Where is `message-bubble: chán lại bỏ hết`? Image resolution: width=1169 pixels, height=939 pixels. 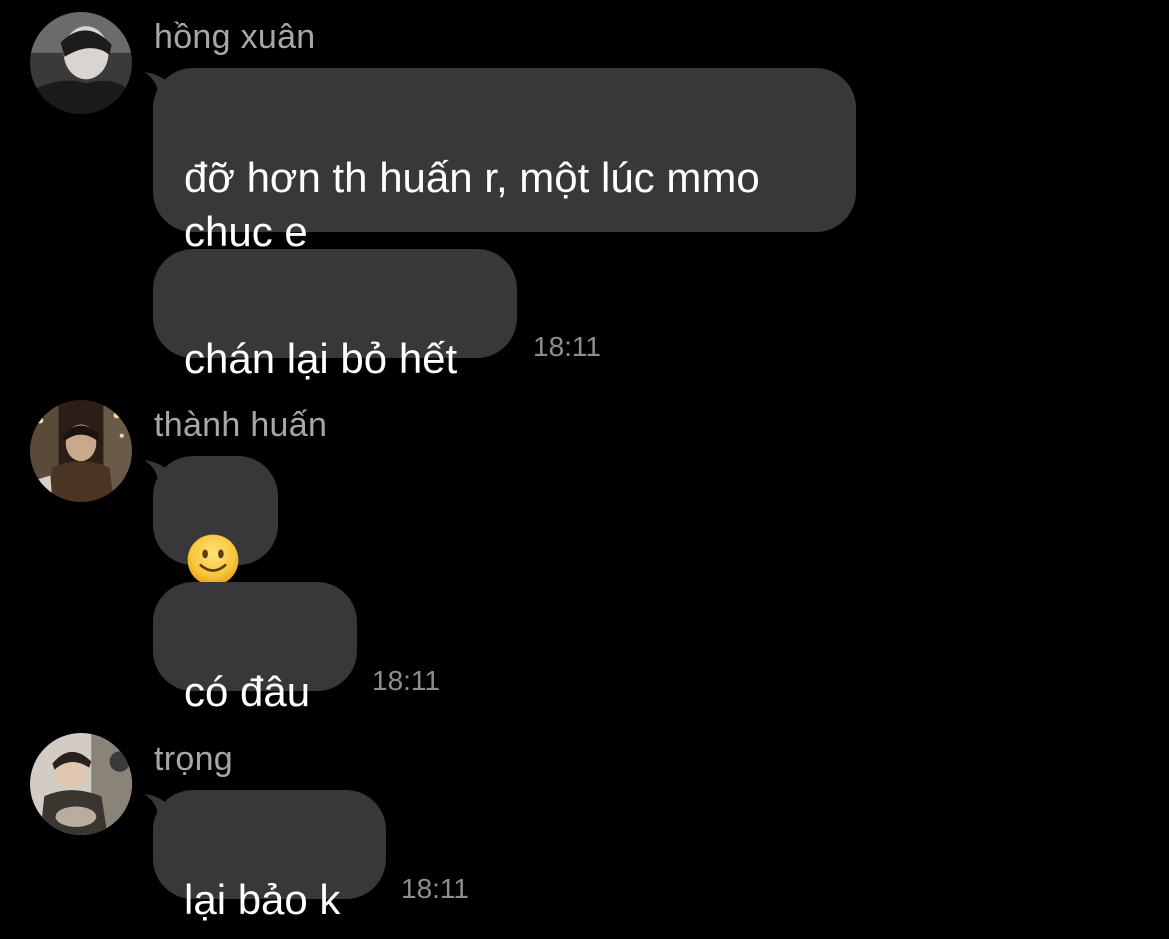
message-bubble: chán lại bỏ hết is located at coordinates (335, 315).